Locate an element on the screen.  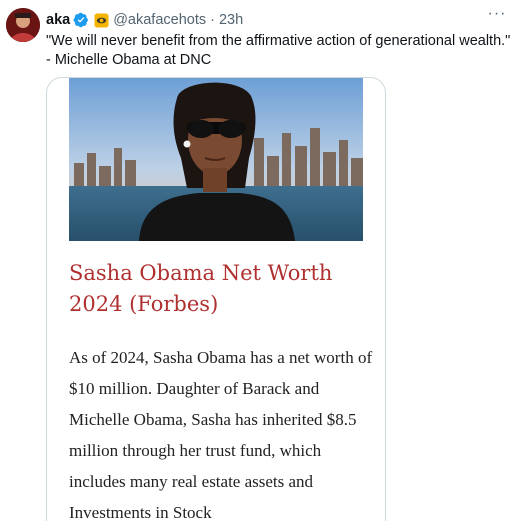
more-options-icon: ··· is located at coordinates (497, 17).